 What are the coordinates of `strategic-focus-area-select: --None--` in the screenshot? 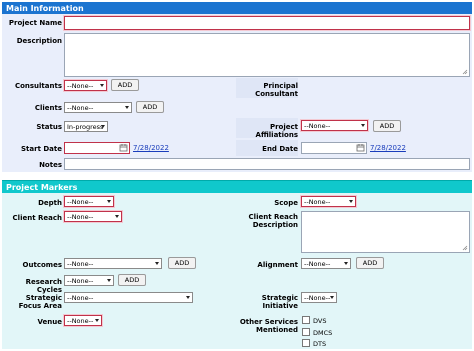 It's located at (128, 297).